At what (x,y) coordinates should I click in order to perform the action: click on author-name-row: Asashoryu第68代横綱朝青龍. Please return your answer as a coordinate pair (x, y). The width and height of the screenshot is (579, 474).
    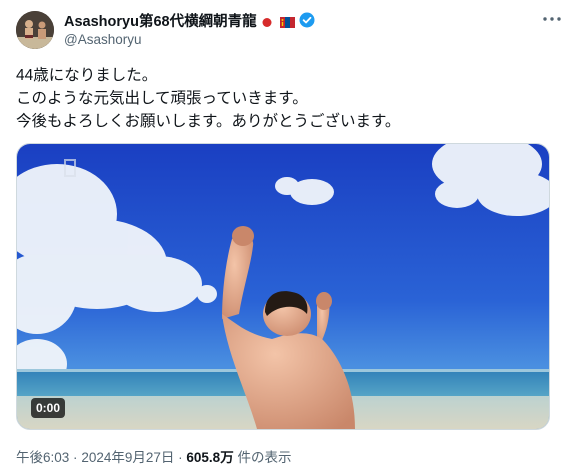
    Looking at the image, I should click on (189, 20).